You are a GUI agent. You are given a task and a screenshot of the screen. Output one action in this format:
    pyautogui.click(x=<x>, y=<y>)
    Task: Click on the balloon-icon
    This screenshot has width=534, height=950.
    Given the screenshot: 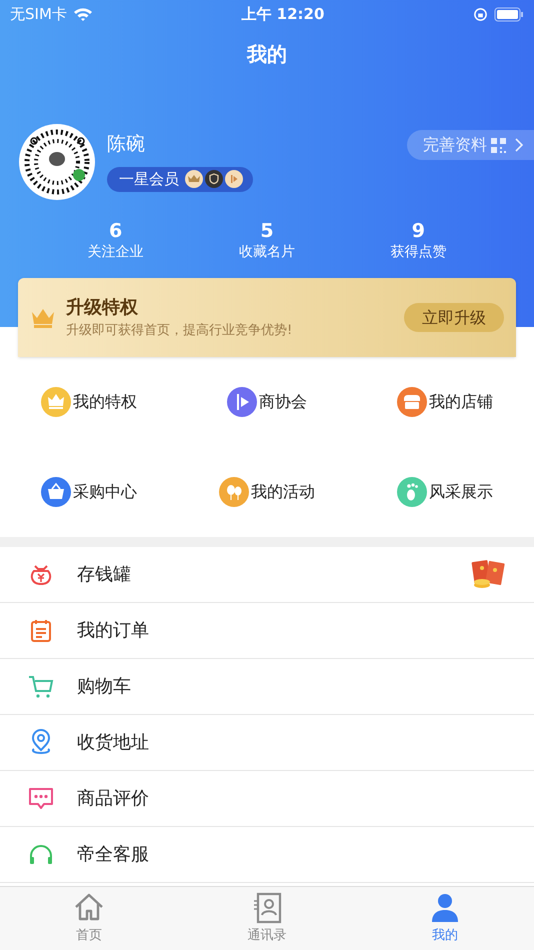 What is the action you would take?
    pyautogui.click(x=234, y=492)
    